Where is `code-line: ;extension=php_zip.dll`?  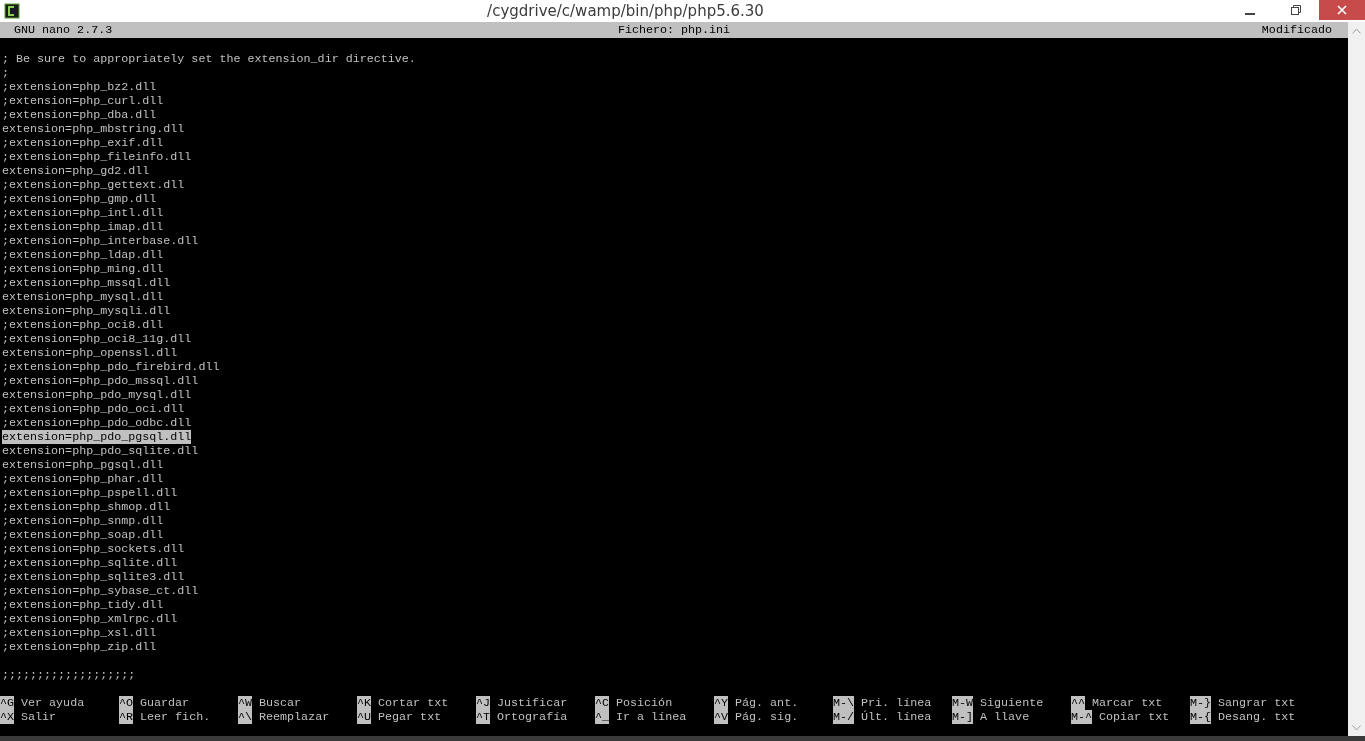
code-line: ;extension=php_zip.dll is located at coordinates (79, 647).